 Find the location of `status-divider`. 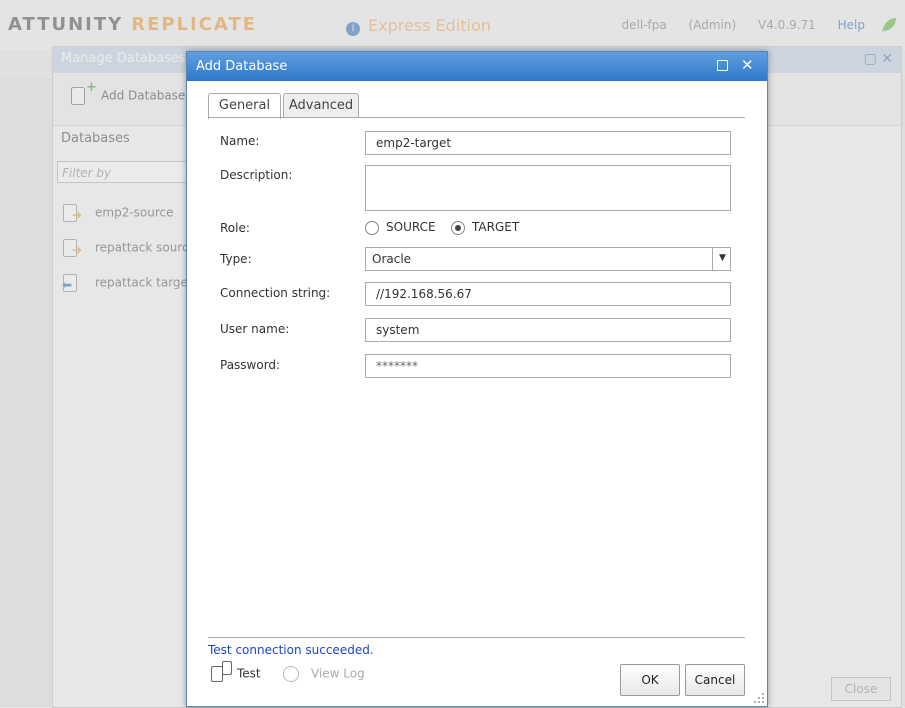

status-divider is located at coordinates (476, 637).